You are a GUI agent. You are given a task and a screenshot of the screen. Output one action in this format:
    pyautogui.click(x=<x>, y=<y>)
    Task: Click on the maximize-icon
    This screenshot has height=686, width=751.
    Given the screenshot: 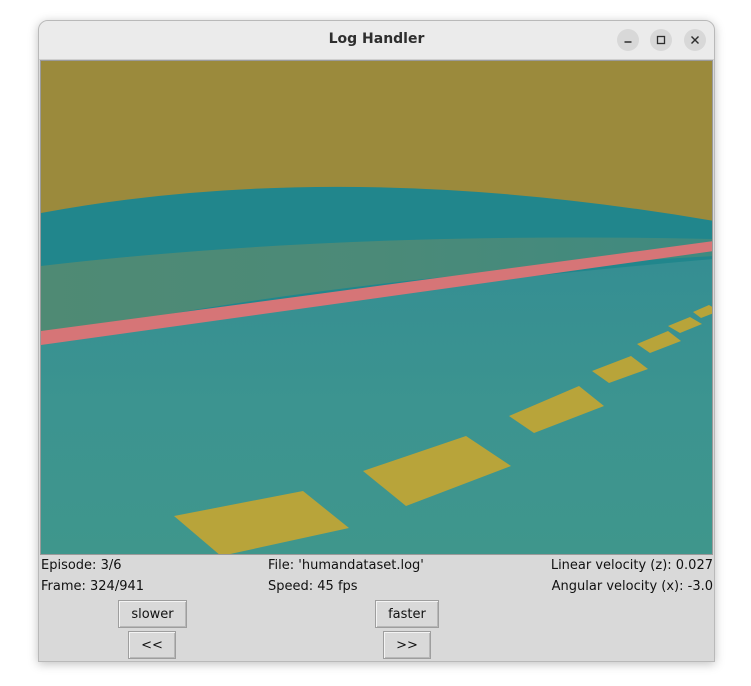 What is the action you would take?
    pyautogui.click(x=661, y=40)
    